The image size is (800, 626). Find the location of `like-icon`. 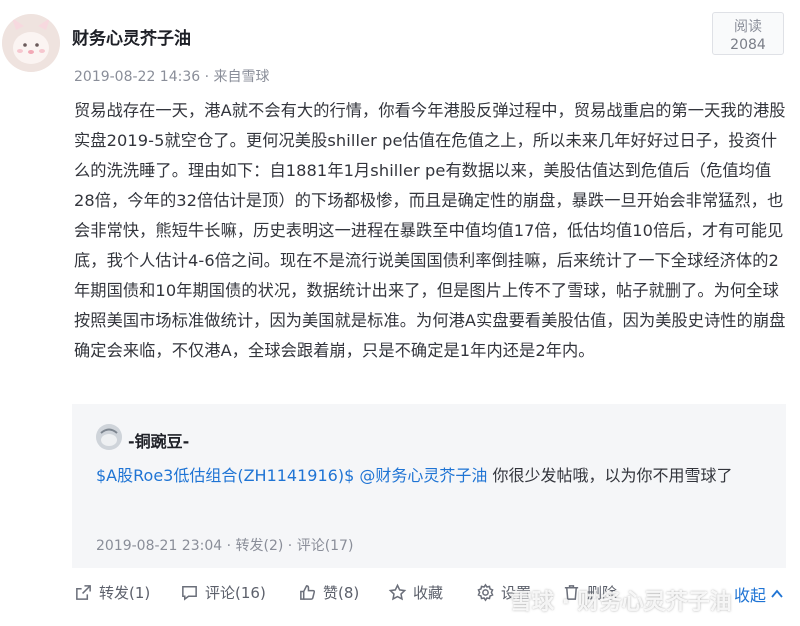

like-icon is located at coordinates (308, 592).